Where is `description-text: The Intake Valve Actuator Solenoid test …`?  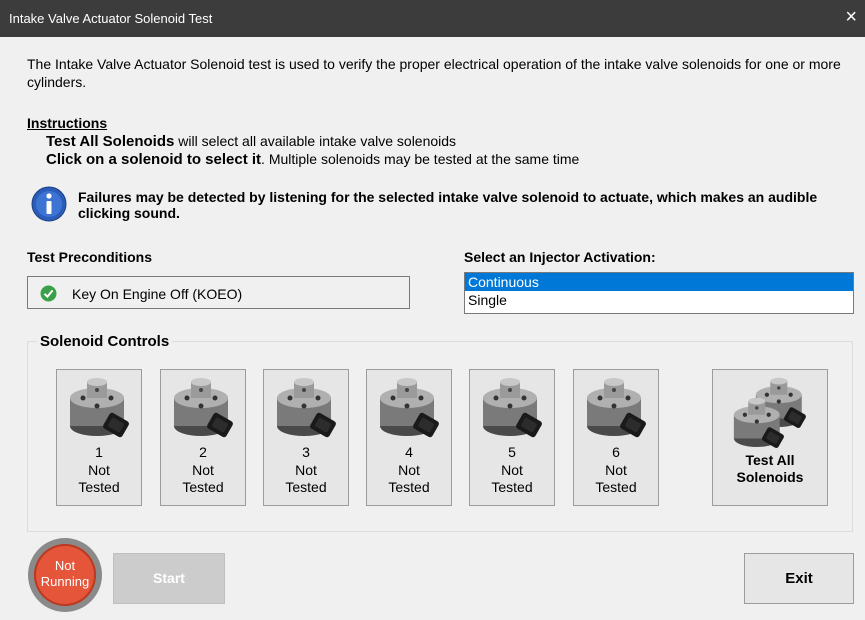 description-text: The Intake Valve Actuator Solenoid test … is located at coordinates (434, 73).